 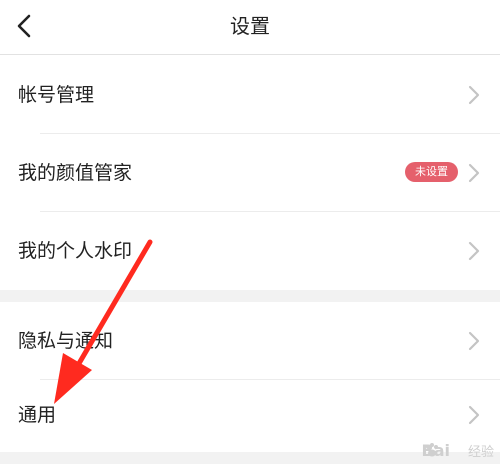 What do you see at coordinates (66, 341) in the screenshot?
I see `row-label: 隐私与通知` at bounding box center [66, 341].